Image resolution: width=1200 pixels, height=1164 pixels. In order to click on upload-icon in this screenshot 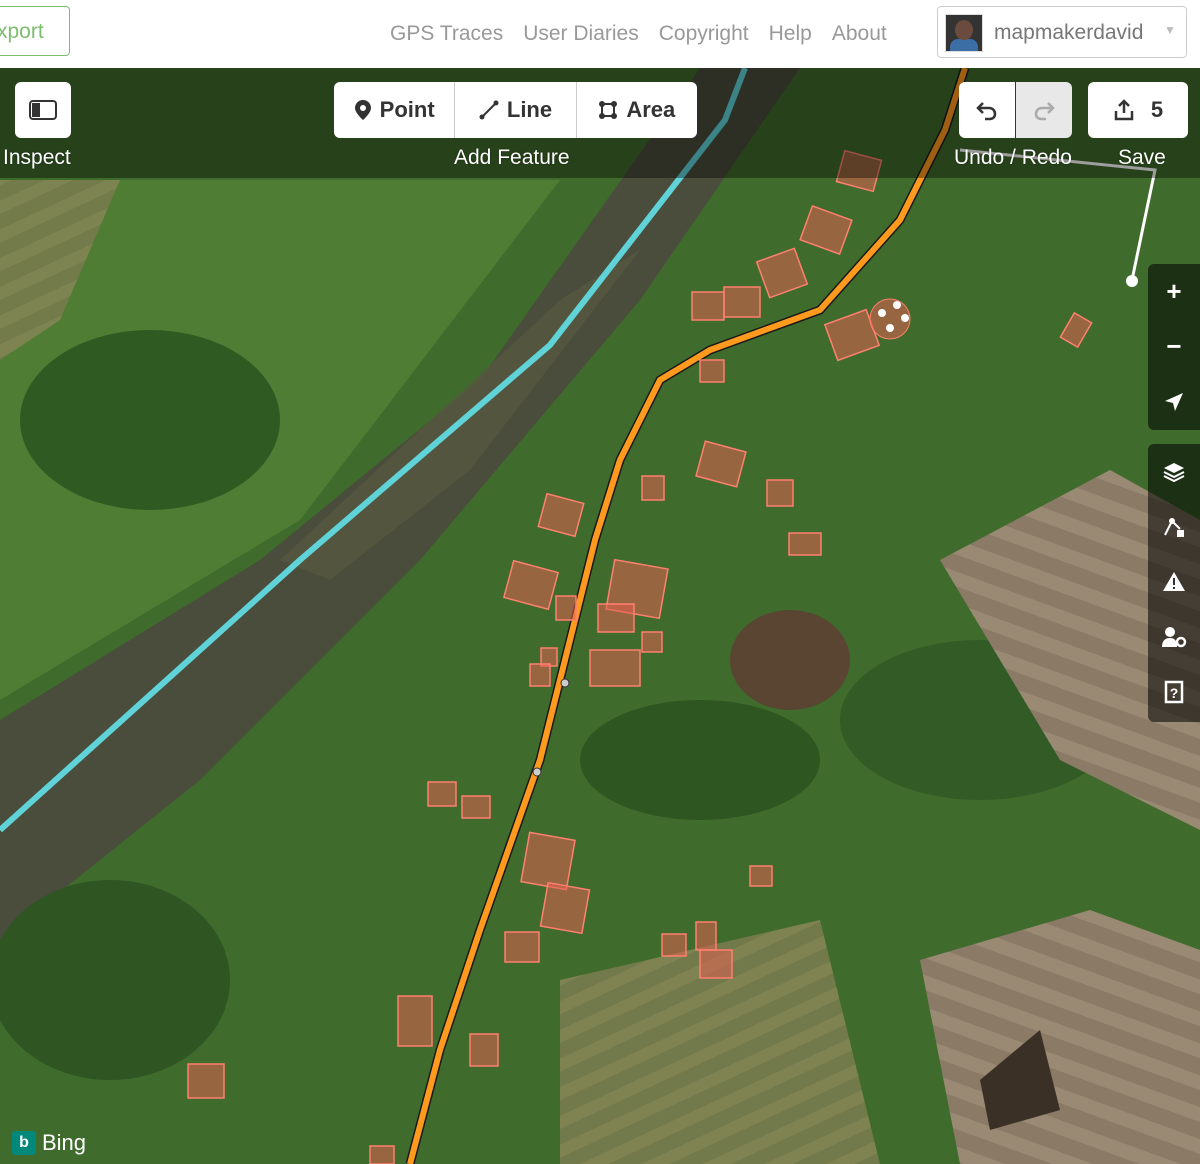, I will do `click(1124, 110)`.